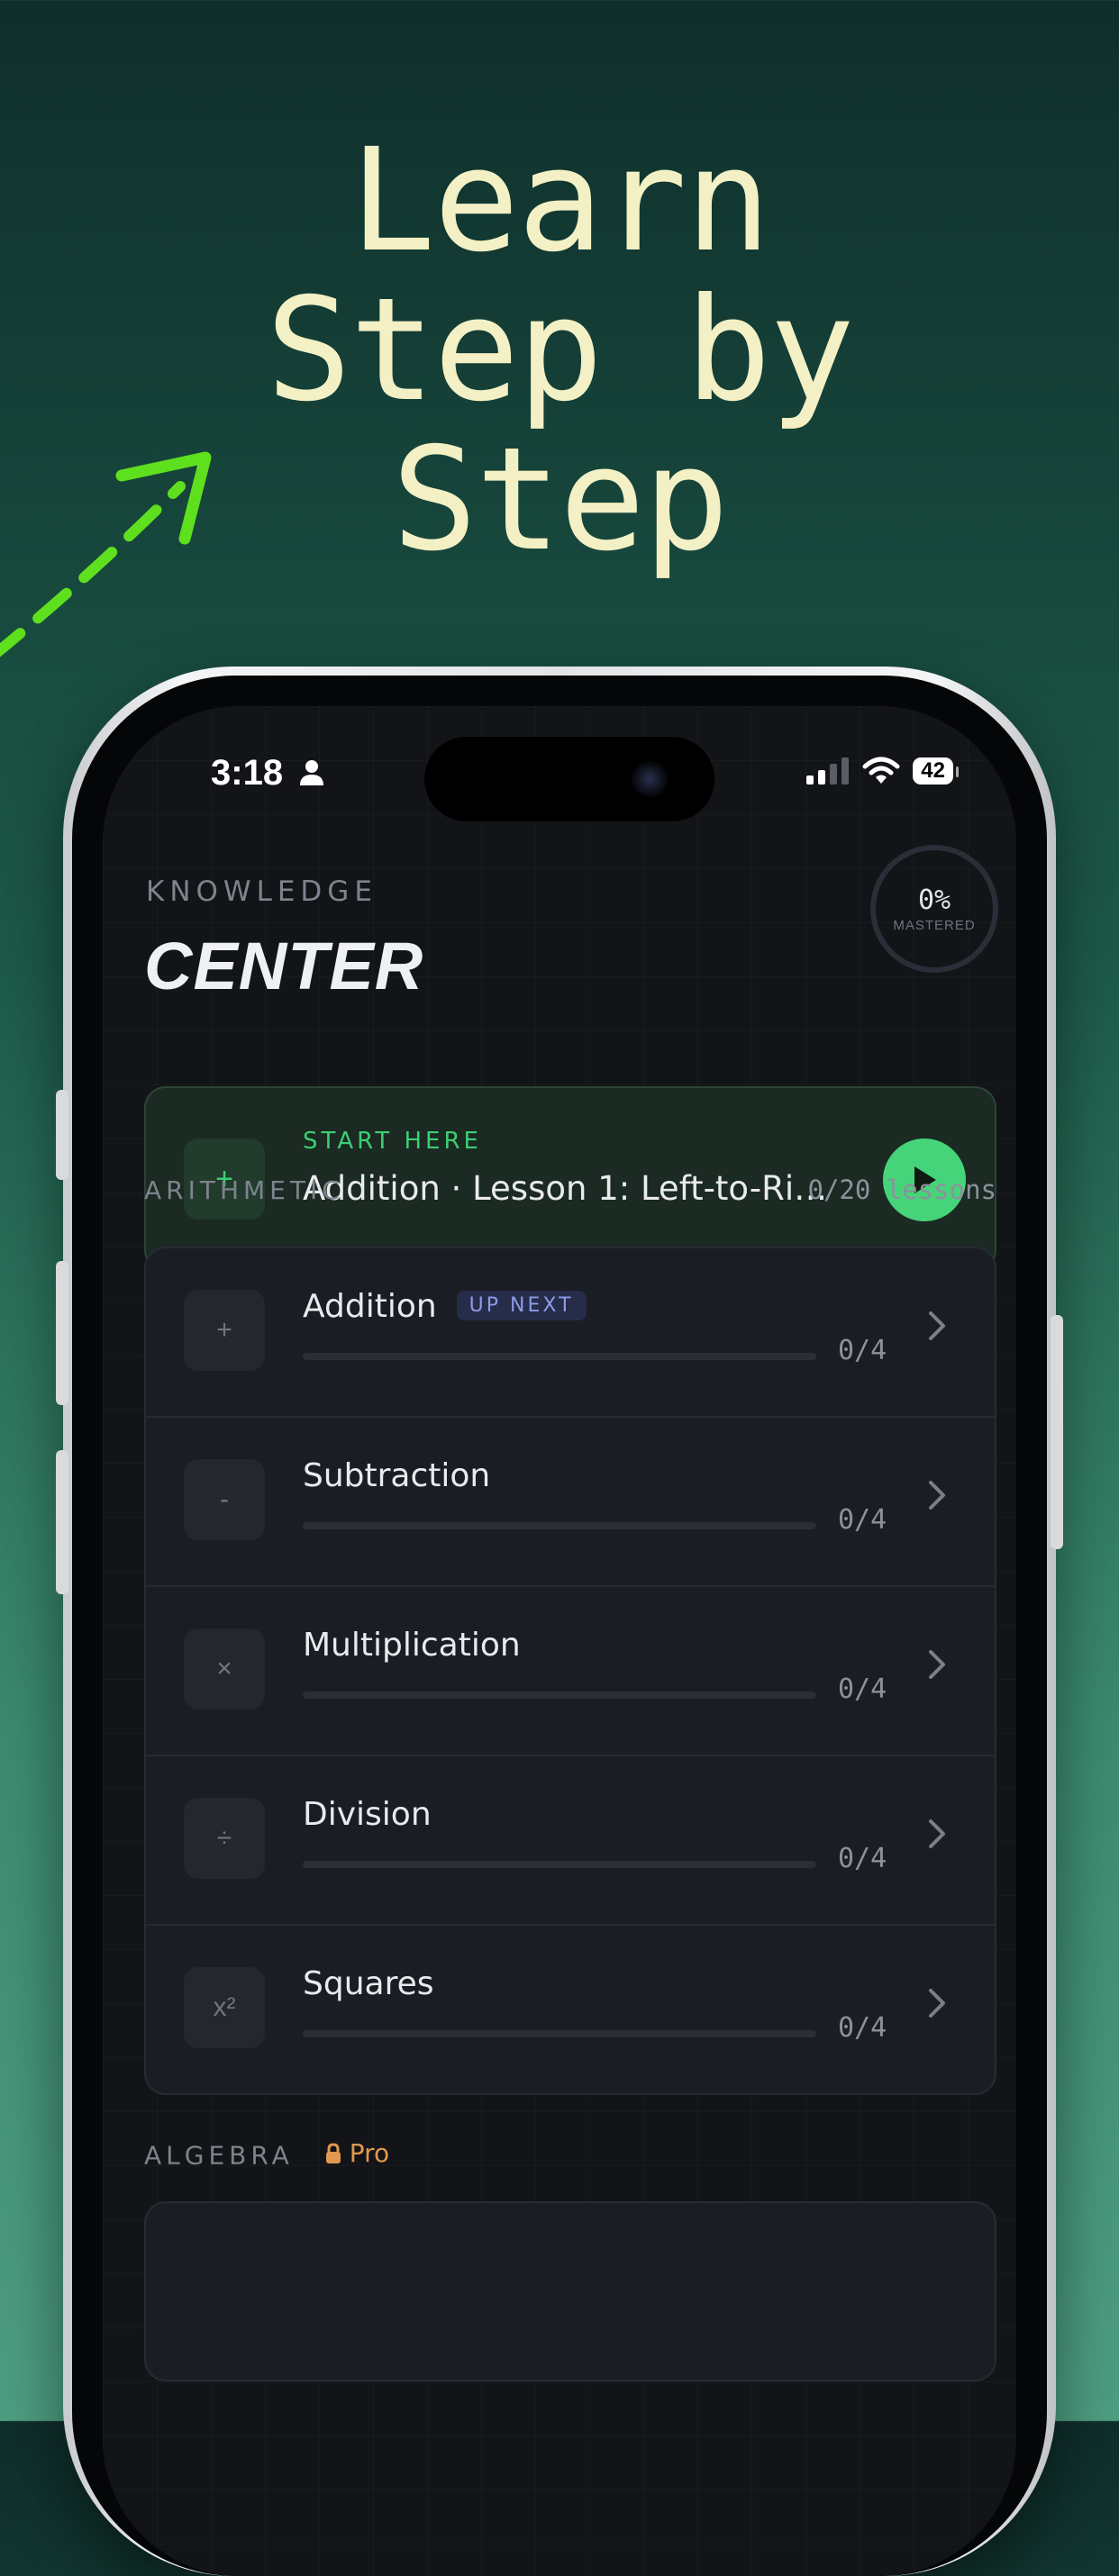  I want to click on lock-icon, so click(333, 2152).